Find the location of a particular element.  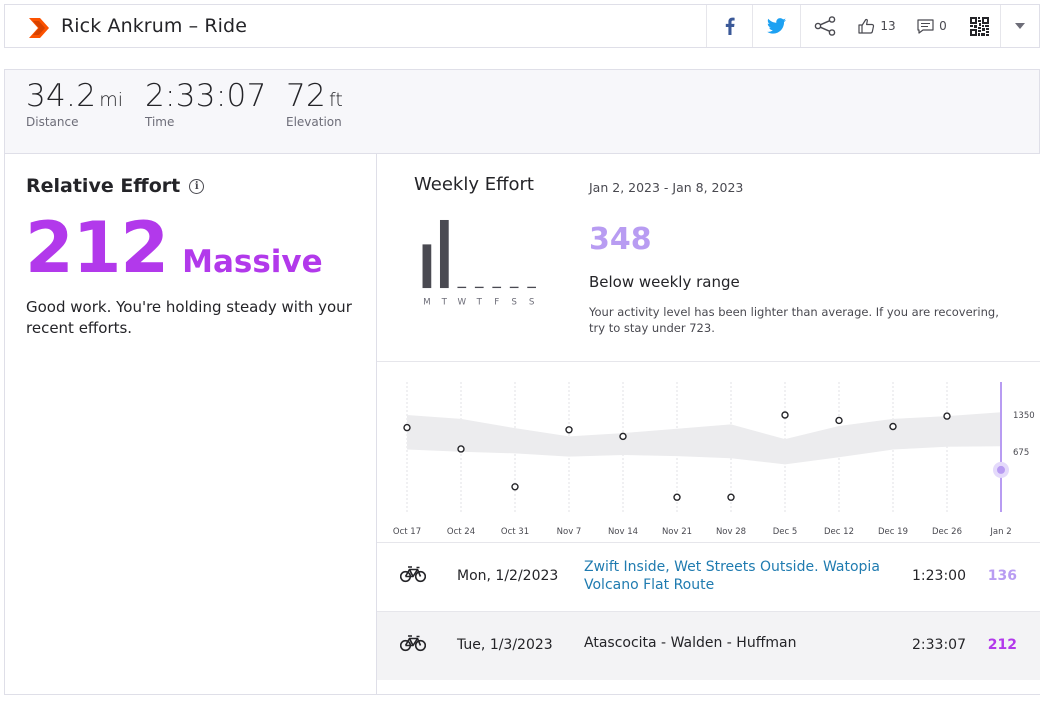

share-icon is located at coordinates (824, 26).